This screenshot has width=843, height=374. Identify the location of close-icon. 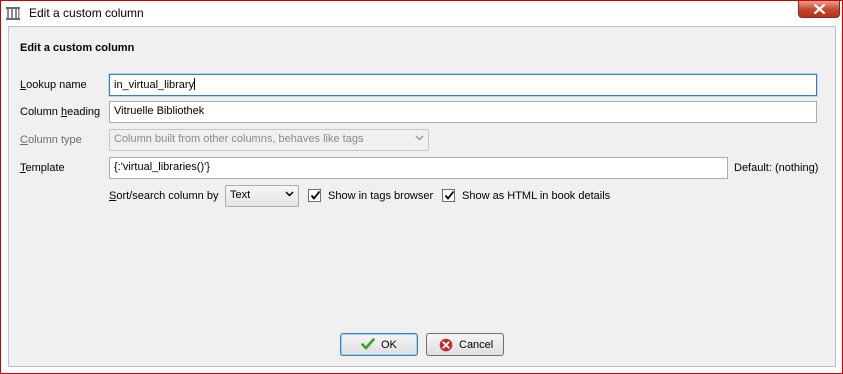
(819, 9).